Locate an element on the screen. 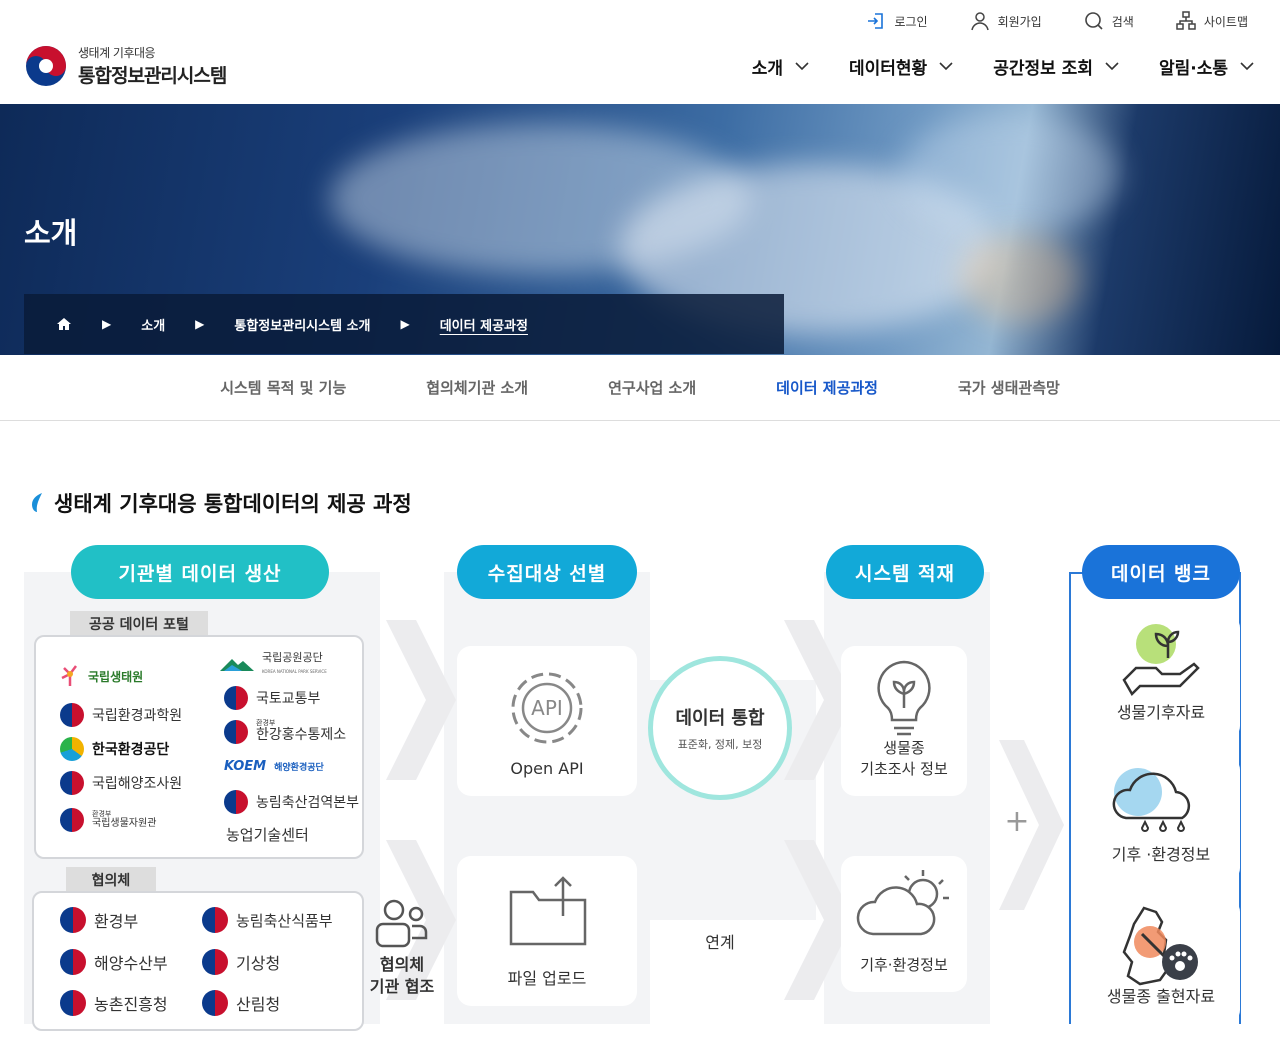 The height and width of the screenshot is (1040, 1280). org-name: 산림청 is located at coordinates (258, 1004).